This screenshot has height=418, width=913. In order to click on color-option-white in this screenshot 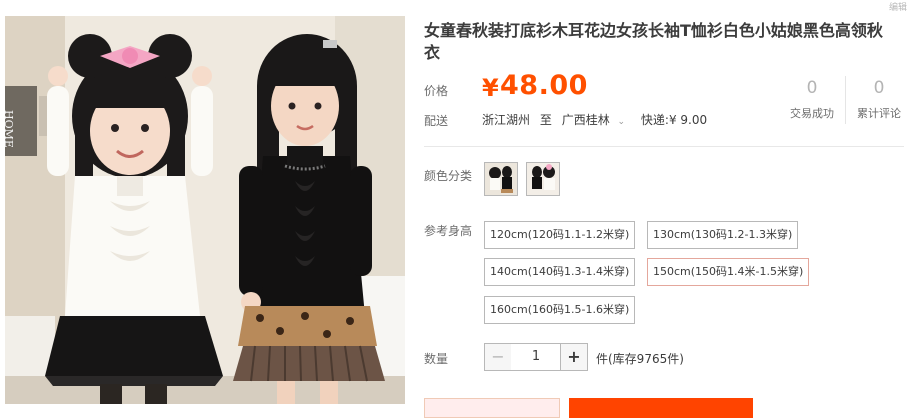, I will do `click(543, 179)`.